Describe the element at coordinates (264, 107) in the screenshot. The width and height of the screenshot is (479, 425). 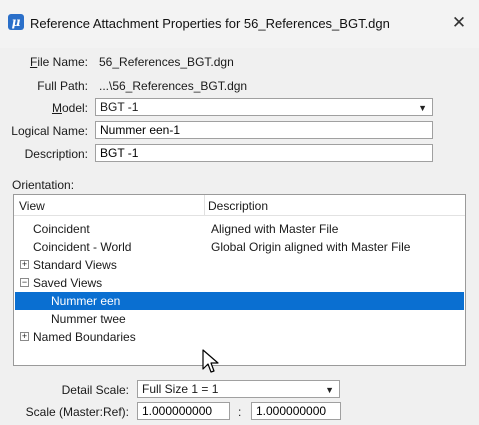
I see `model-dropdown: BGT -1 ▼` at that location.